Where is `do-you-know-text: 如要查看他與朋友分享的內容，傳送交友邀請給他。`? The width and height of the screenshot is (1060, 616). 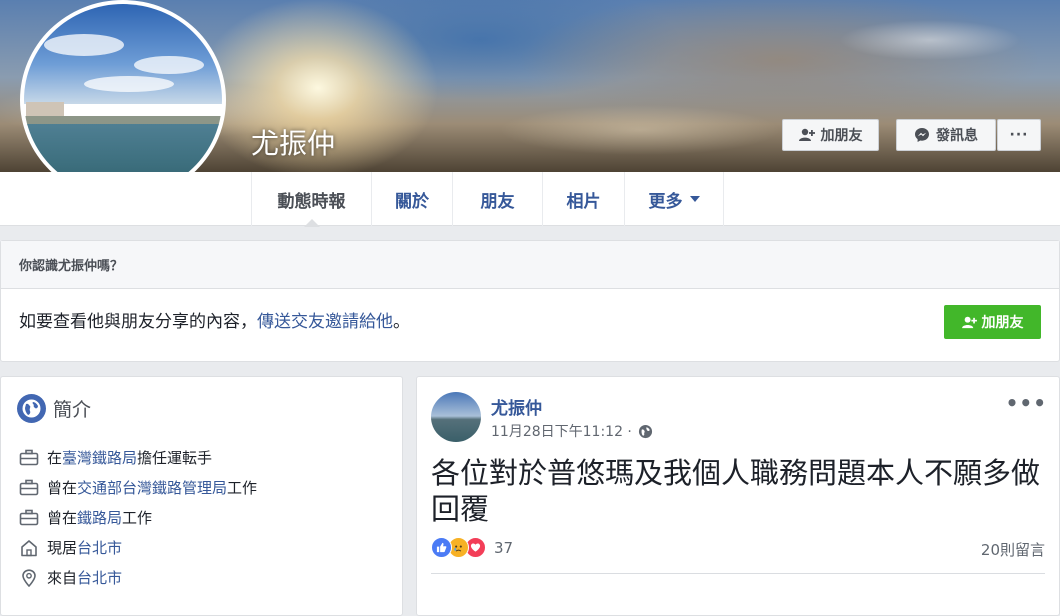 do-you-know-text: 如要查看他與朋友分享的內容，傳送交友邀請給他。 is located at coordinates (214, 319).